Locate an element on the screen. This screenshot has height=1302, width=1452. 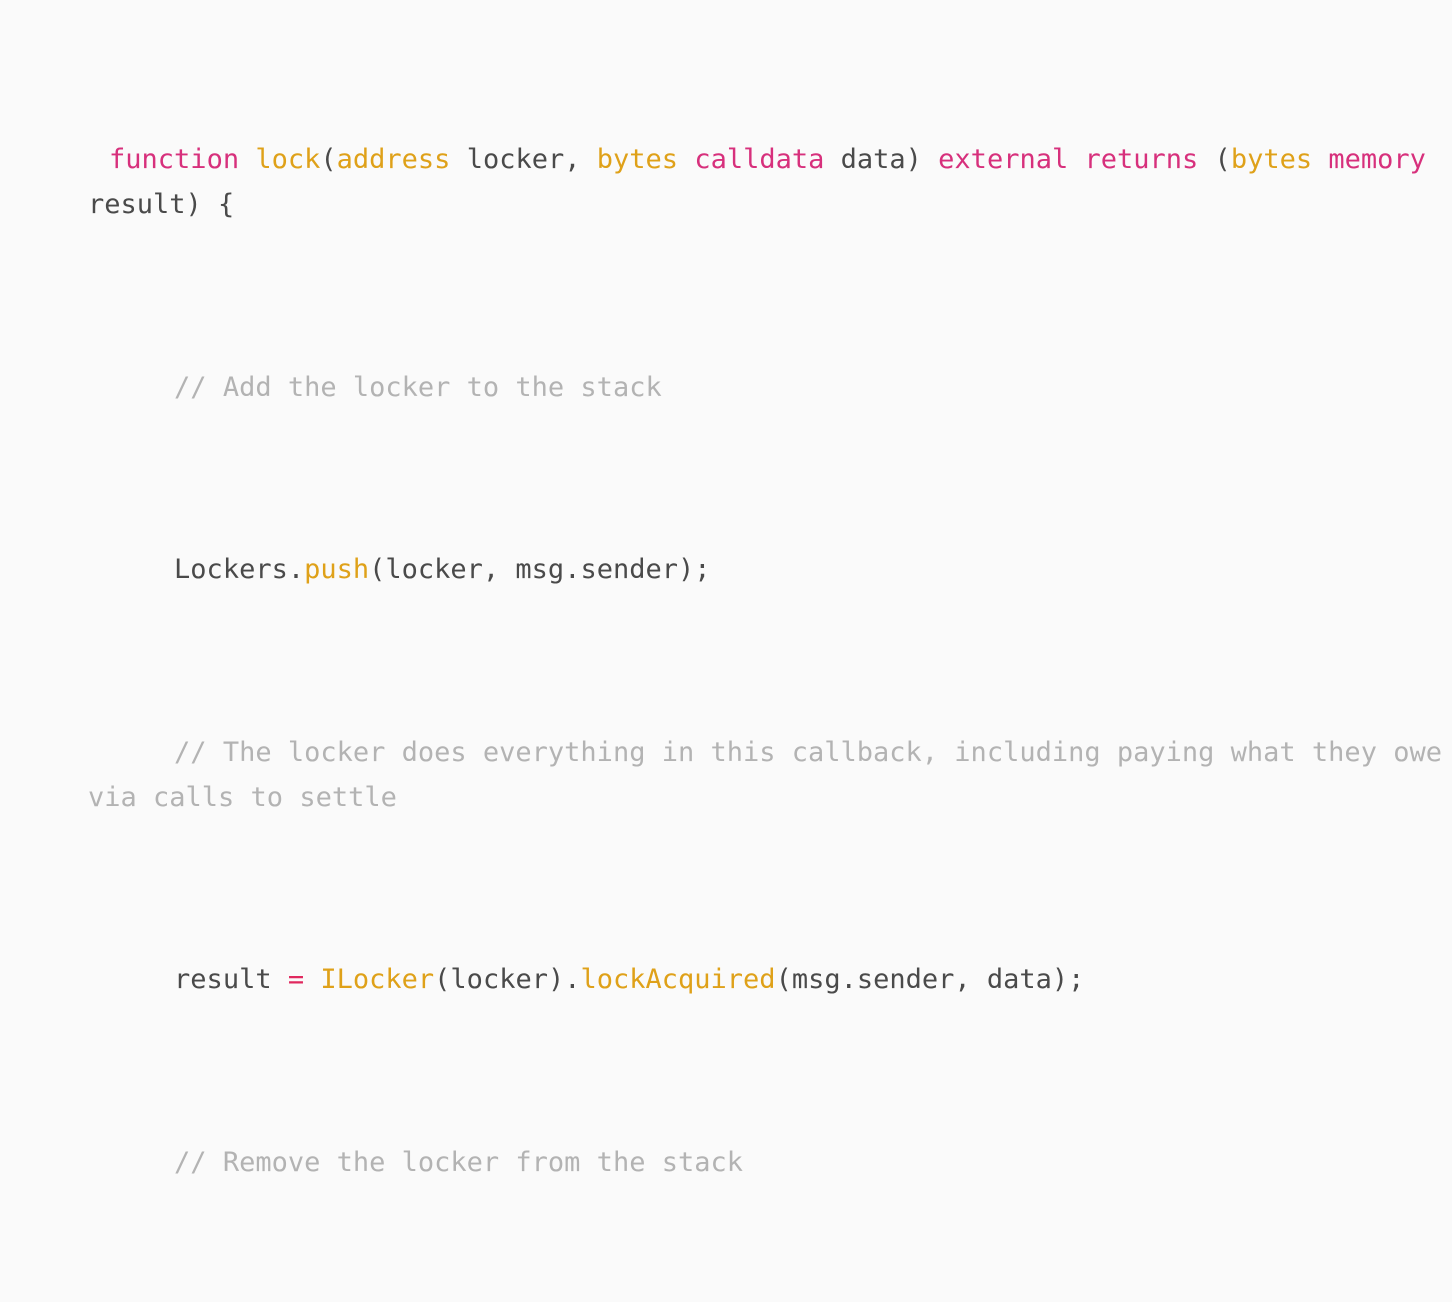
operator-assign: = is located at coordinates (296, 980).